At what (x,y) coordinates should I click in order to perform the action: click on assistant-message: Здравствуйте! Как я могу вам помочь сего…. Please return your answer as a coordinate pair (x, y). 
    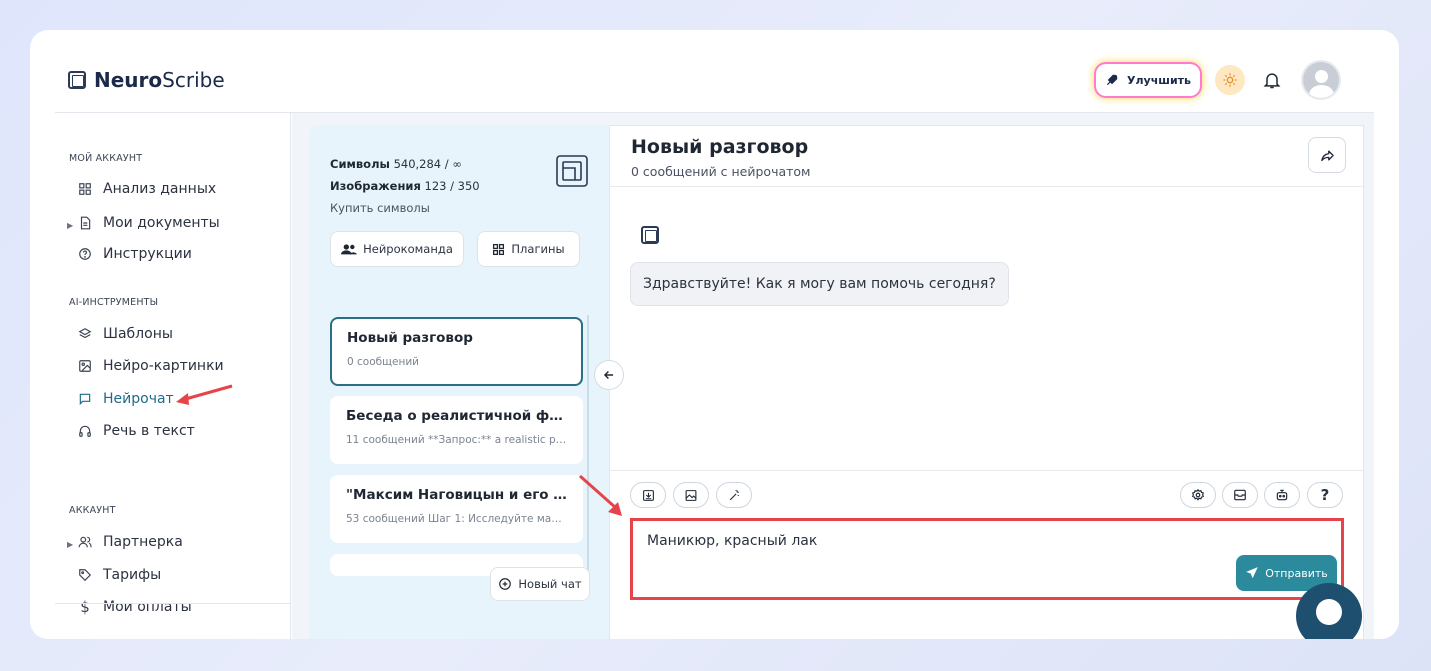
    Looking at the image, I should click on (819, 284).